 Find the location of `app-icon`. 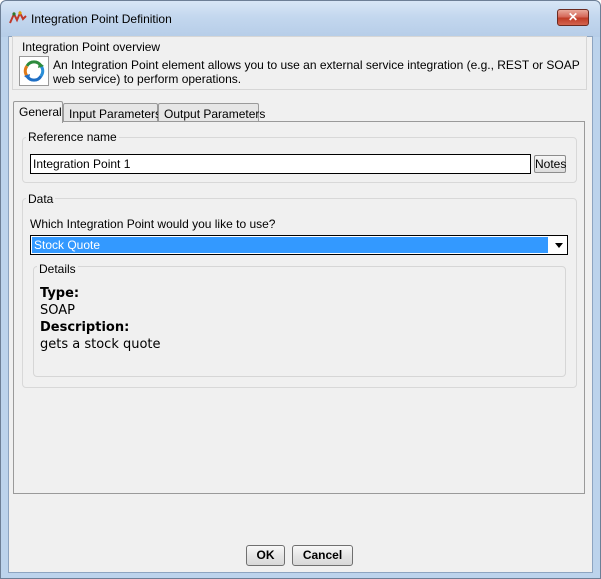

app-icon is located at coordinates (18, 17).